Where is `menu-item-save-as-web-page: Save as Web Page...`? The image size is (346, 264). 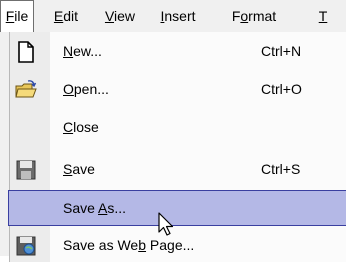 menu-item-save-as-web-page: Save as Web Page... is located at coordinates (178, 246).